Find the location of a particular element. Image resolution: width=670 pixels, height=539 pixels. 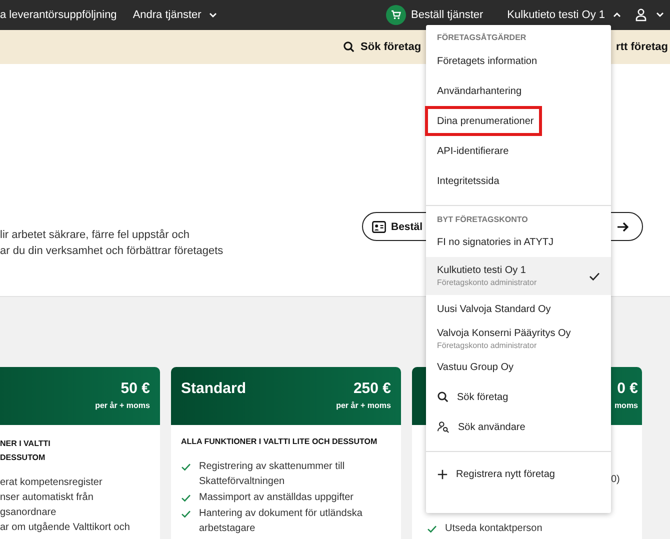

menu-item: API-identifierare is located at coordinates (518, 151).